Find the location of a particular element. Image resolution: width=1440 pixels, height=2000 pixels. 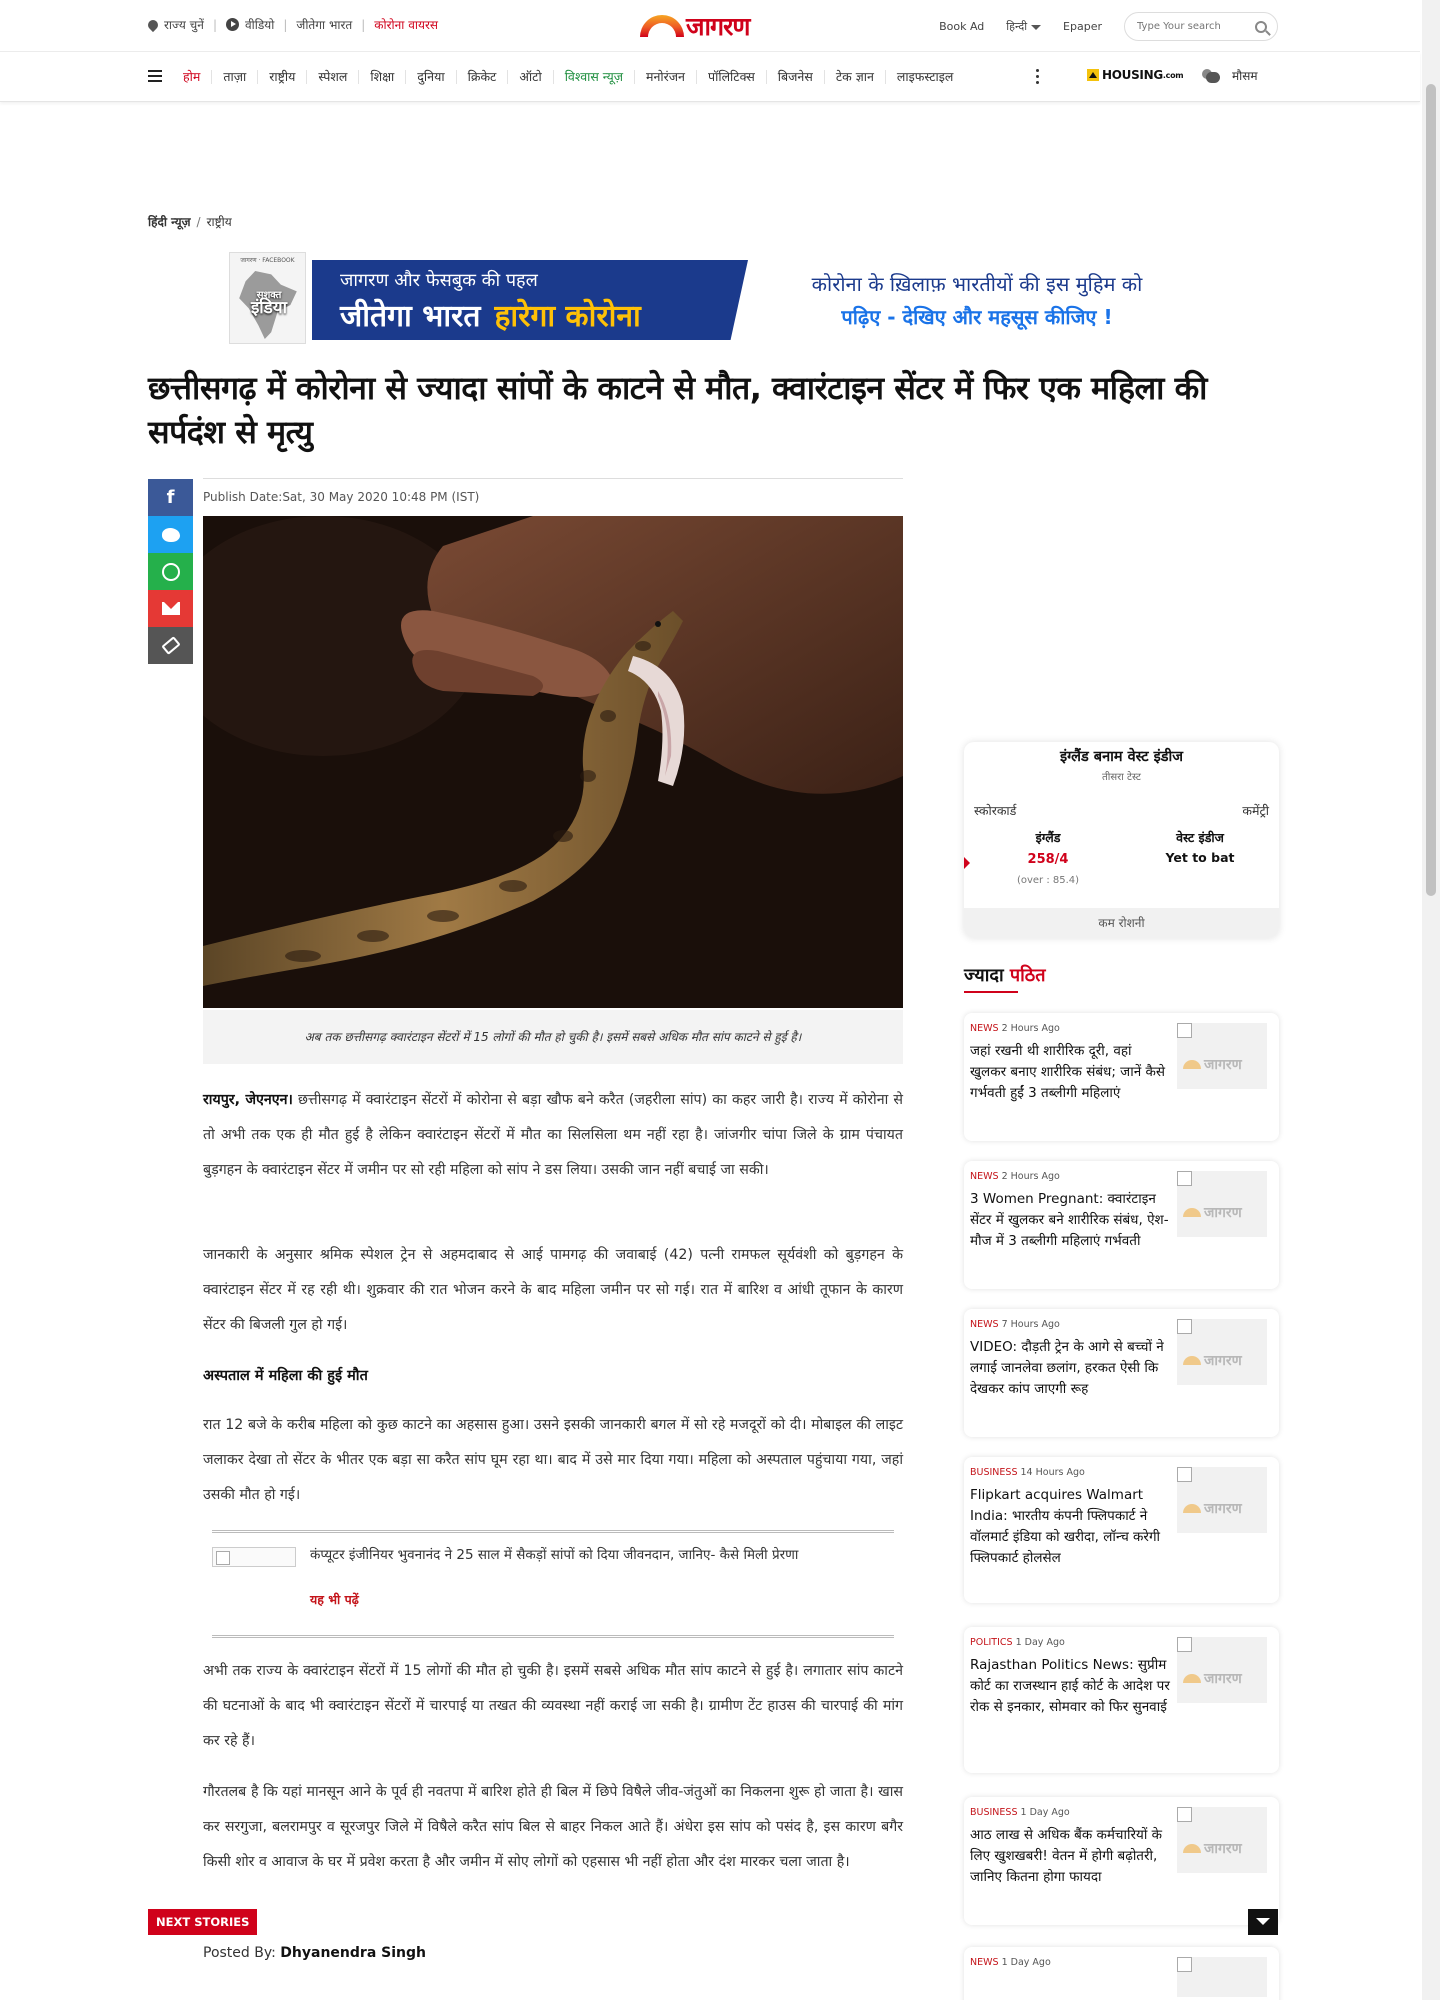

commentary-link: कमेंट्री is located at coordinates (1255, 810).